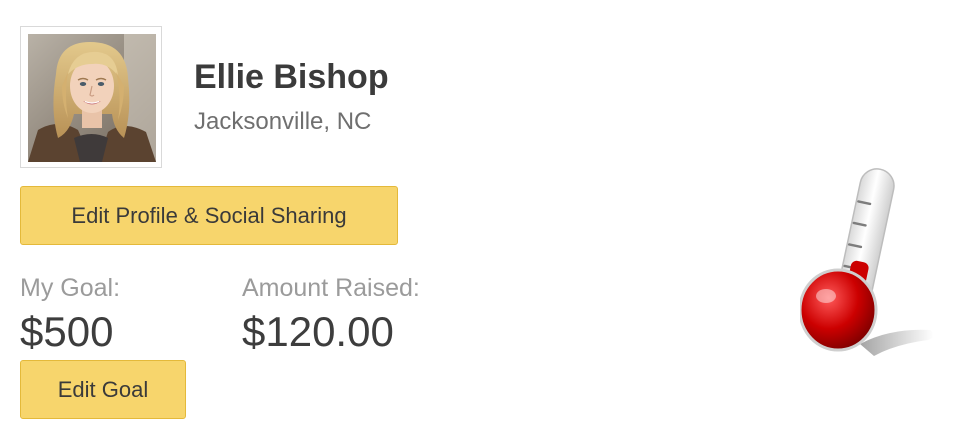  I want to click on profile-name: Ellie Bishop, so click(291, 77).